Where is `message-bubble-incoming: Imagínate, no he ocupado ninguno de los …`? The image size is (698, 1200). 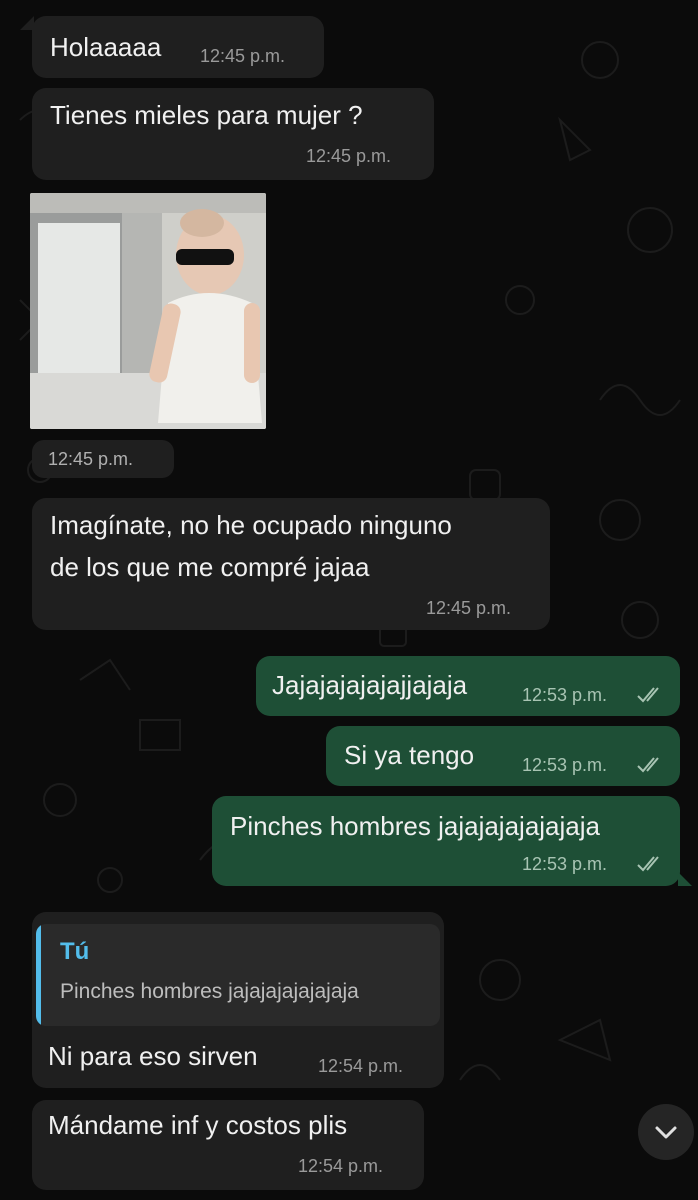 message-bubble-incoming: Imagínate, no he ocupado ninguno de los … is located at coordinates (291, 564).